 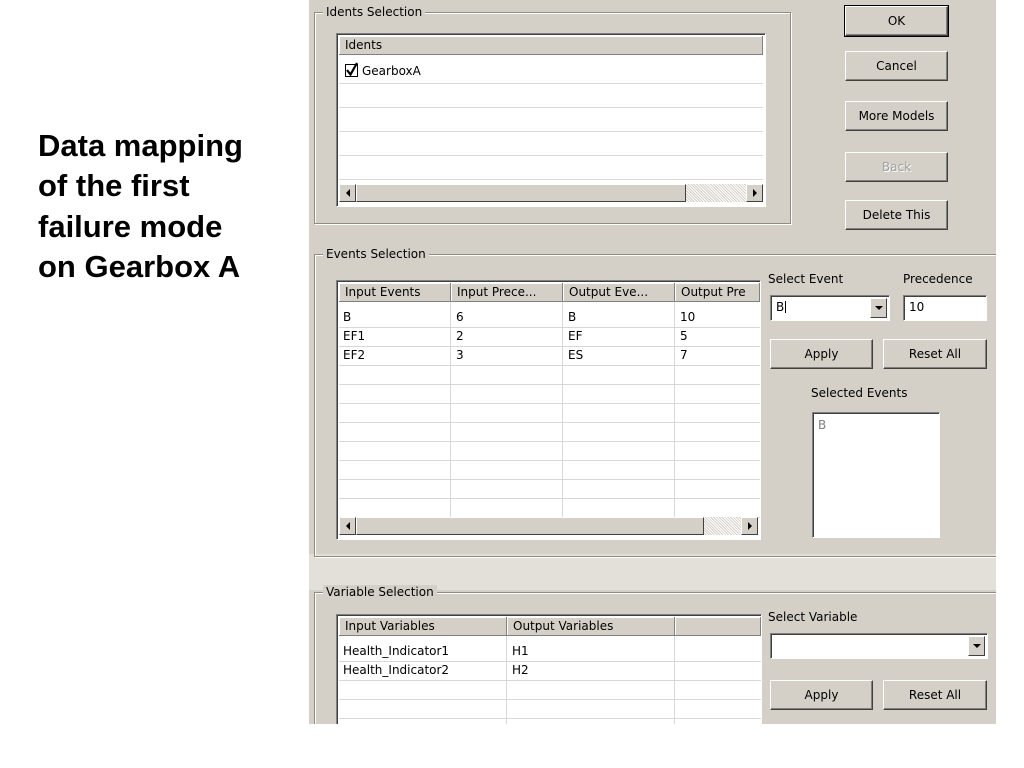 I want to click on idents-list: Idents GearboxA, so click(x=551, y=120).